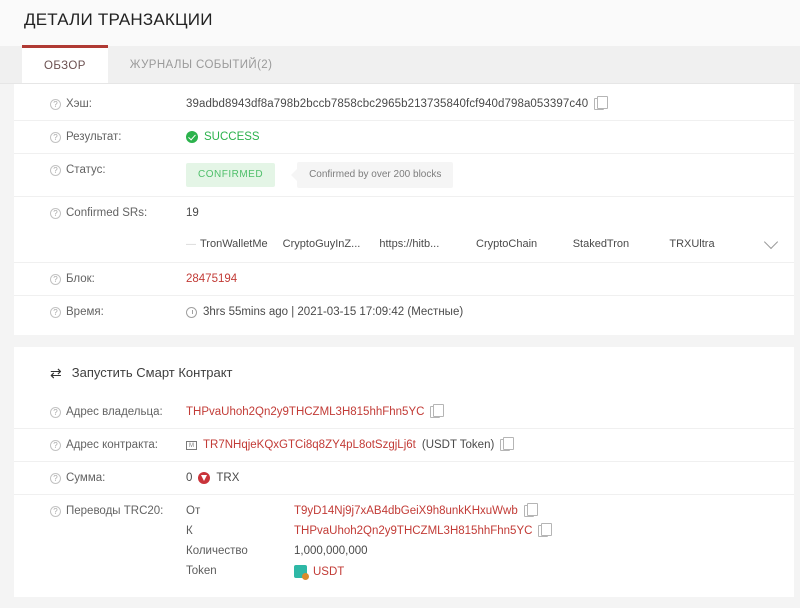 The width and height of the screenshot is (800, 608). I want to click on transfer-from-label: От, so click(193, 511).